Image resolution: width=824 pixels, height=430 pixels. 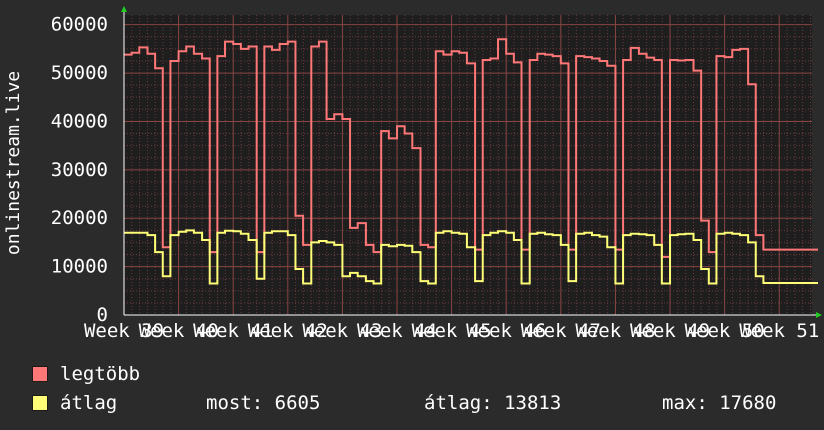 I want to click on y-tick-label: 10000, so click(x=79, y=267).